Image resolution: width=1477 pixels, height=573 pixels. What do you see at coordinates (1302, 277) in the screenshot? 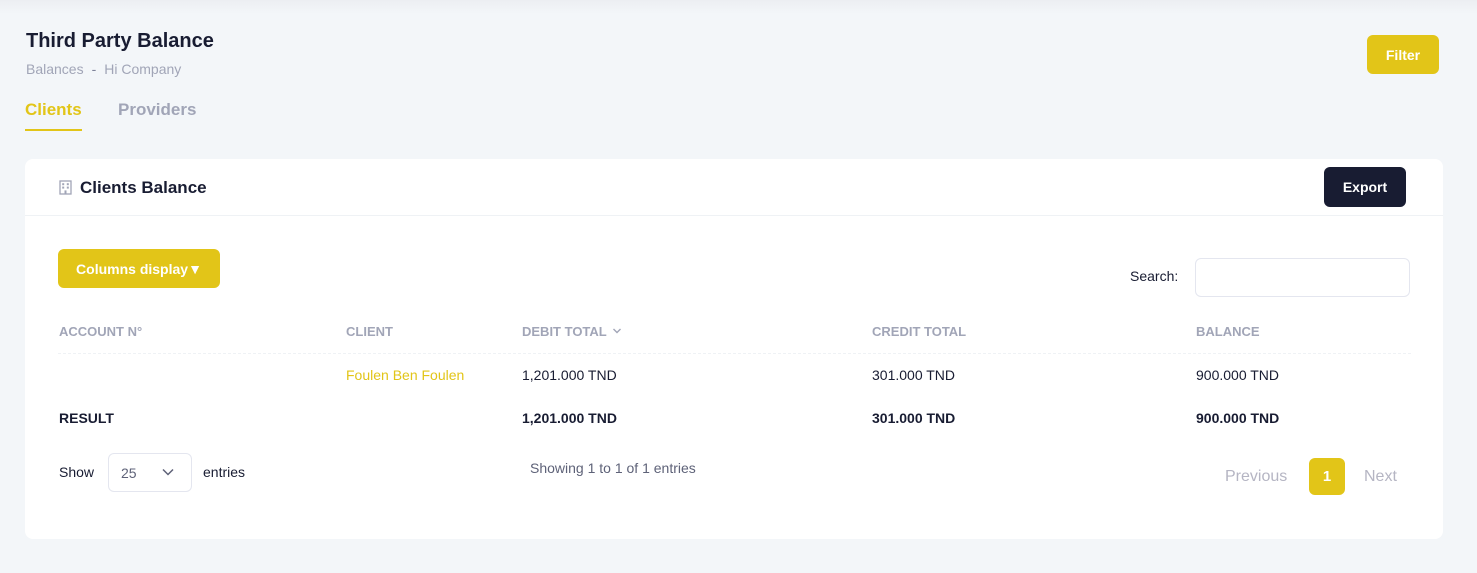
I see `search-input` at bounding box center [1302, 277].